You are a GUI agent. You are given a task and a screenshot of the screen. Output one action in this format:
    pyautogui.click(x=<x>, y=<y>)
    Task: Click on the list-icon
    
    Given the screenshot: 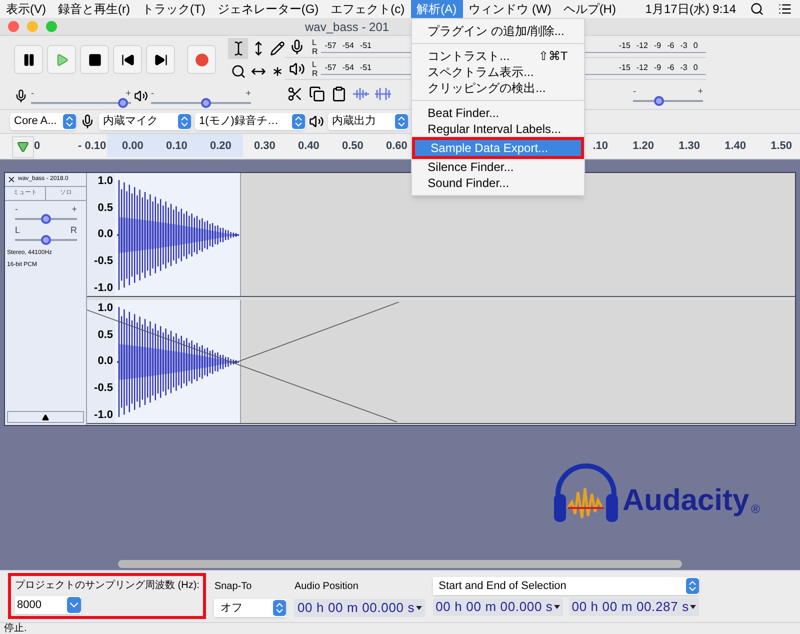 What is the action you would take?
    pyautogui.click(x=785, y=9)
    